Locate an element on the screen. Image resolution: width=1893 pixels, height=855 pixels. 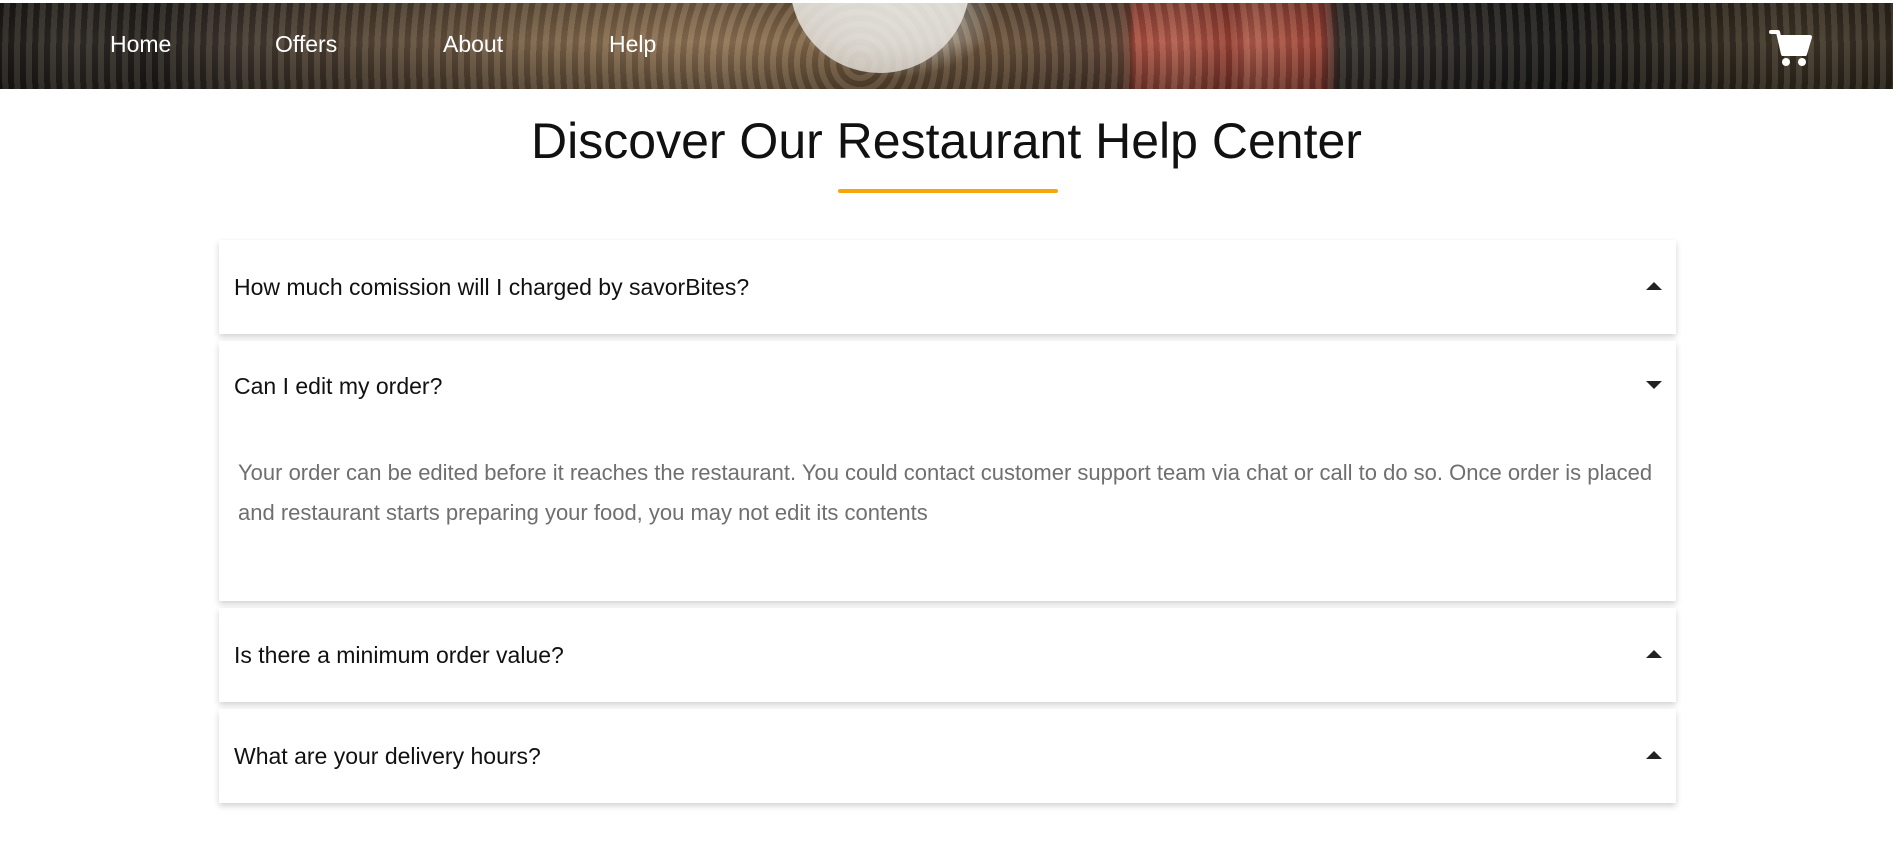
faq-item: What are your delivery hours? is located at coordinates (947, 756).